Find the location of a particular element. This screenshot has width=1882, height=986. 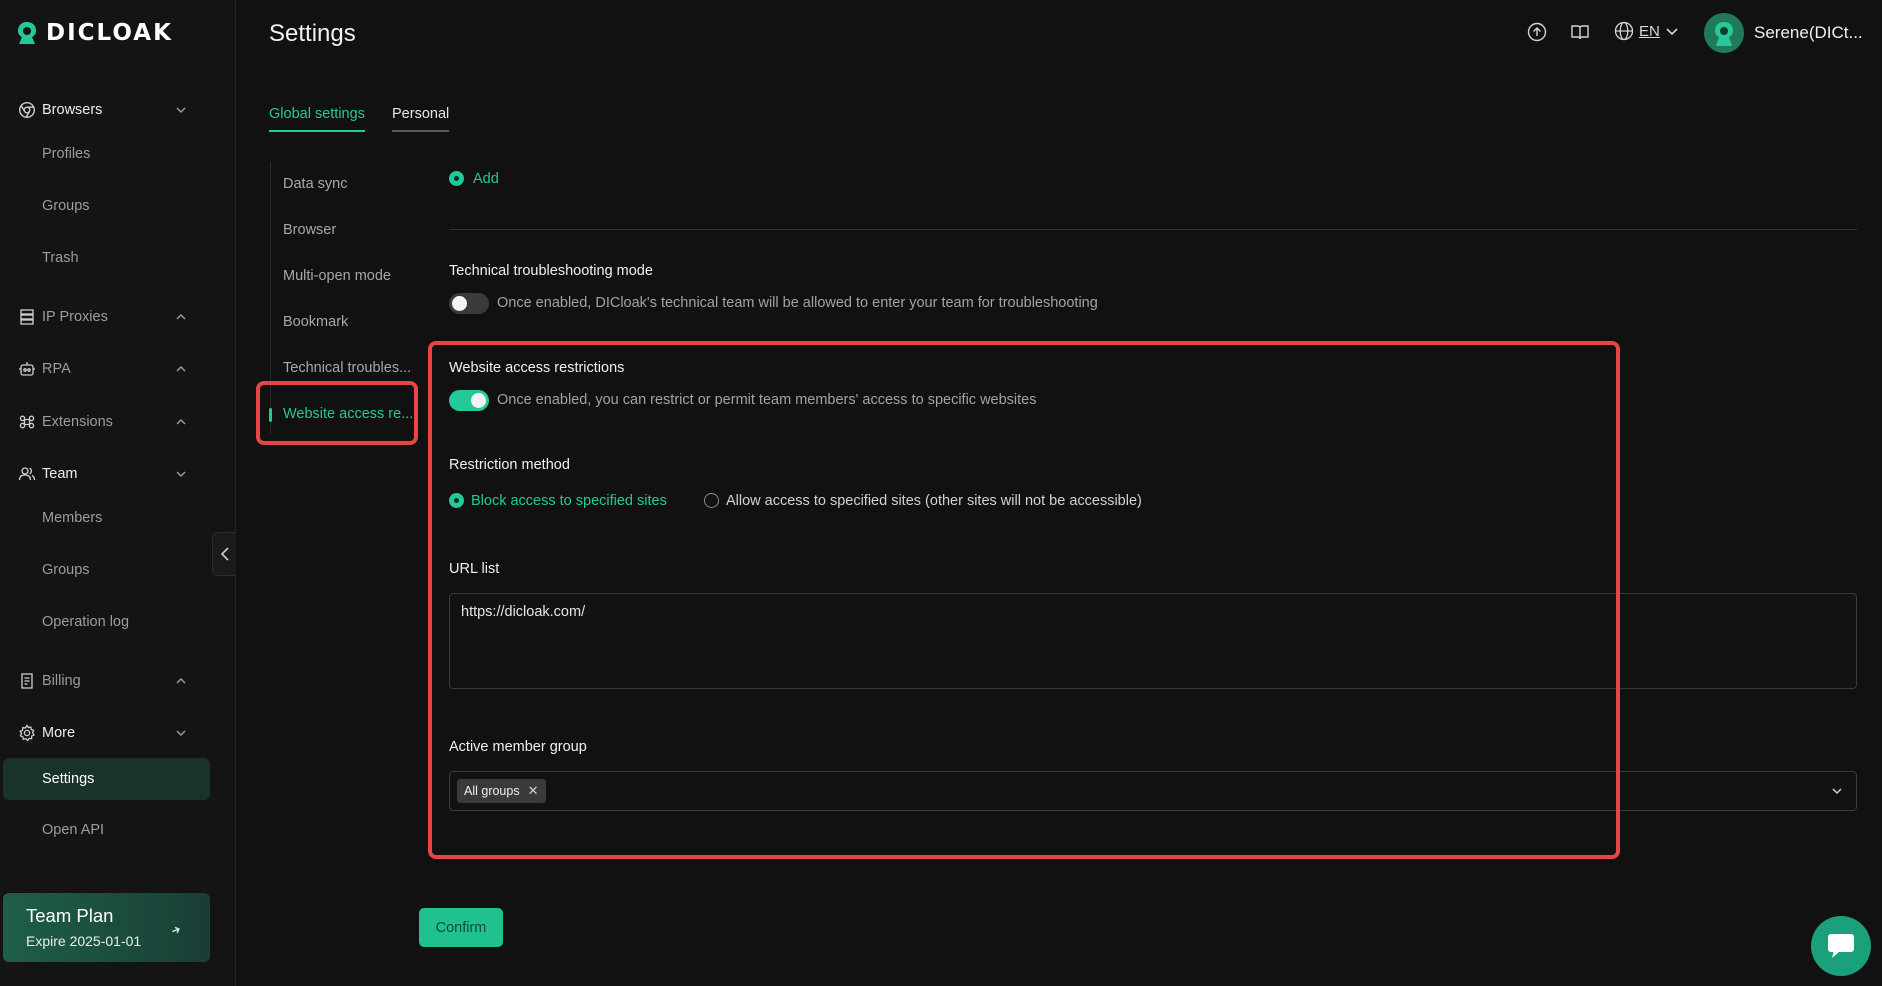

group-tag-label: All groups is located at coordinates (492, 791).